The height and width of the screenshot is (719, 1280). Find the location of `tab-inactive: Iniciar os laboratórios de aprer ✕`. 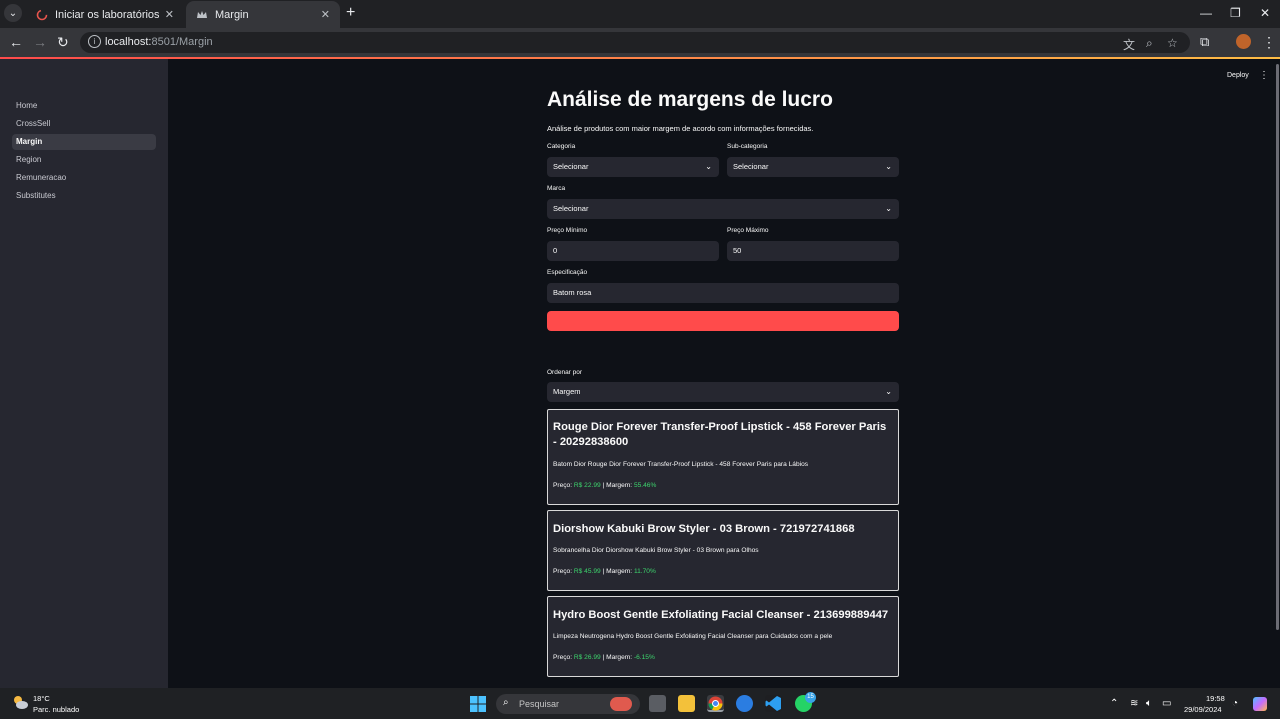

tab-inactive: Iniciar os laboratórios de aprer ✕ is located at coordinates (105, 14).